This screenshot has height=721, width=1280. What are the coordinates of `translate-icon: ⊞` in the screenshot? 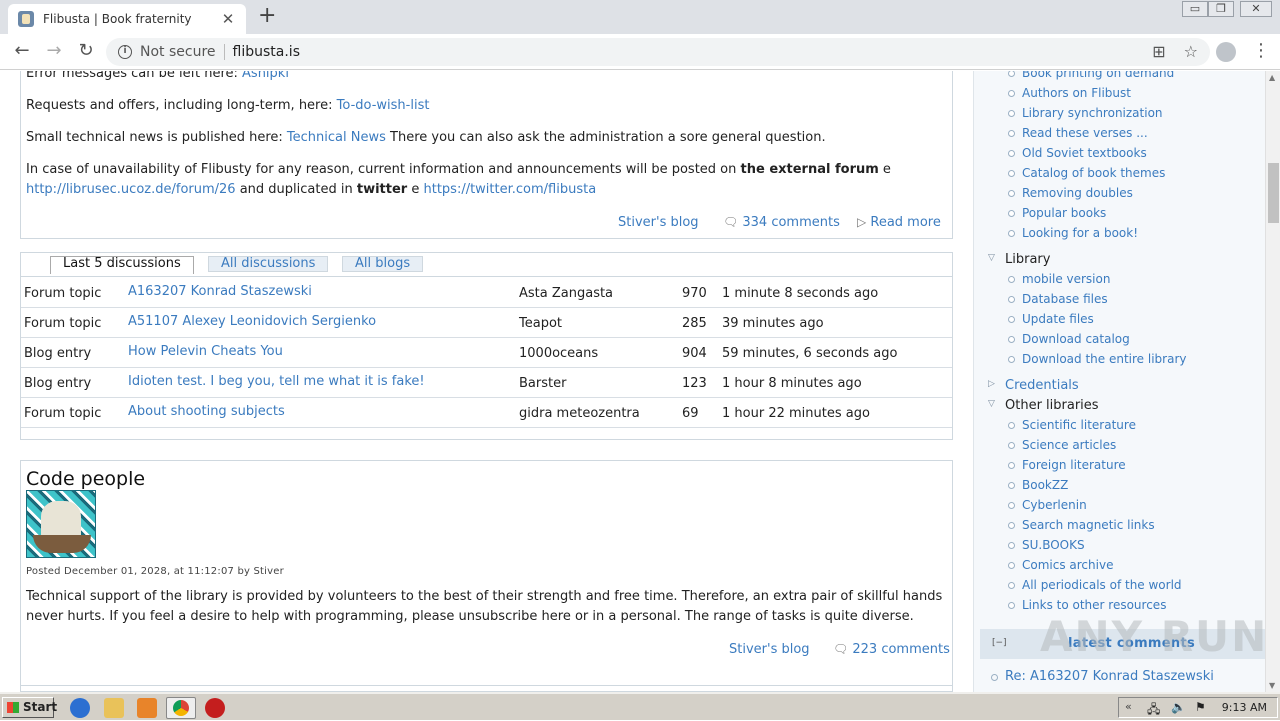 It's located at (1158, 51).